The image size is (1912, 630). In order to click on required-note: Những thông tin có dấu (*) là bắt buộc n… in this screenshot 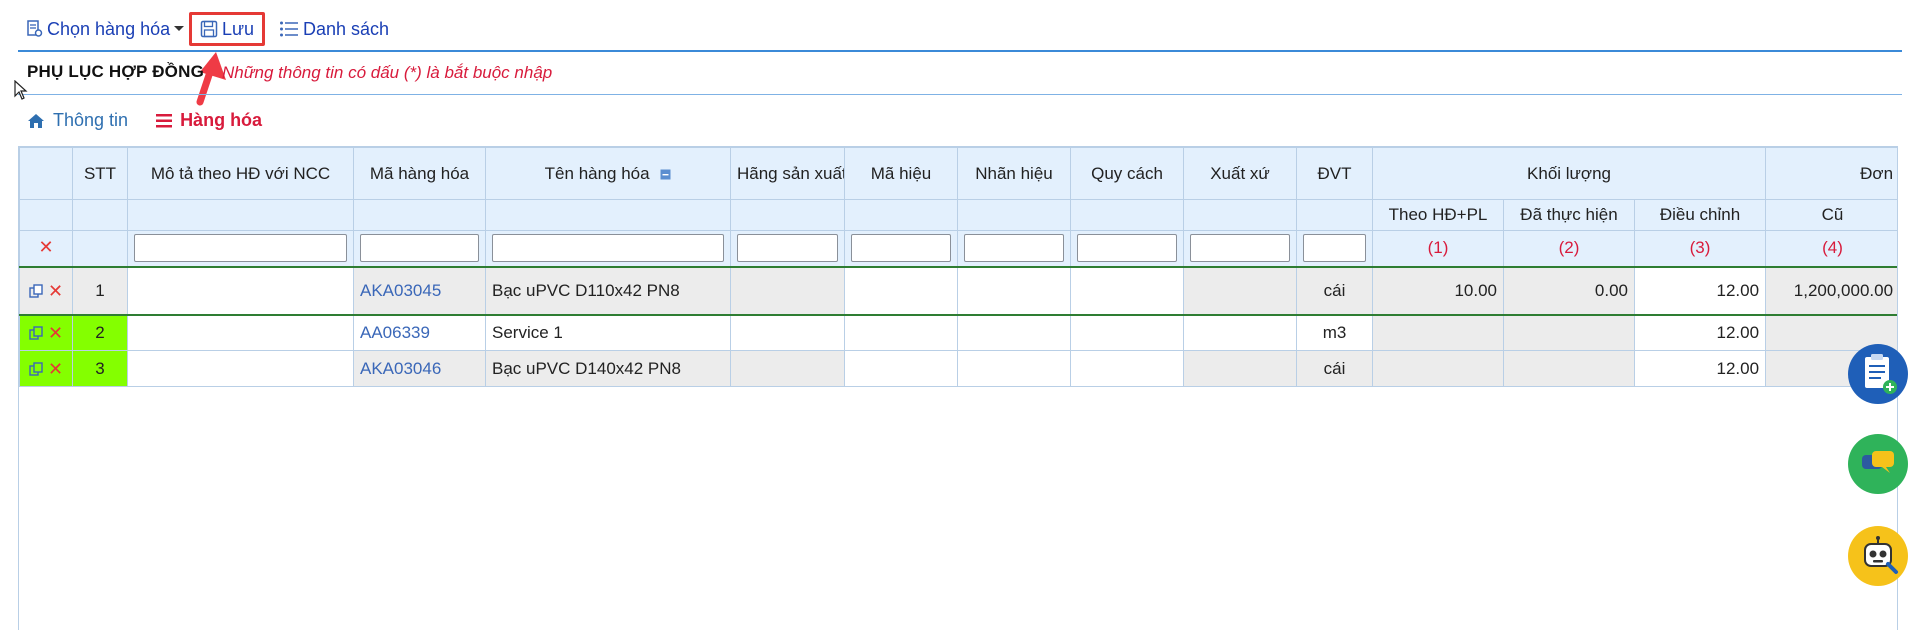, I will do `click(387, 72)`.